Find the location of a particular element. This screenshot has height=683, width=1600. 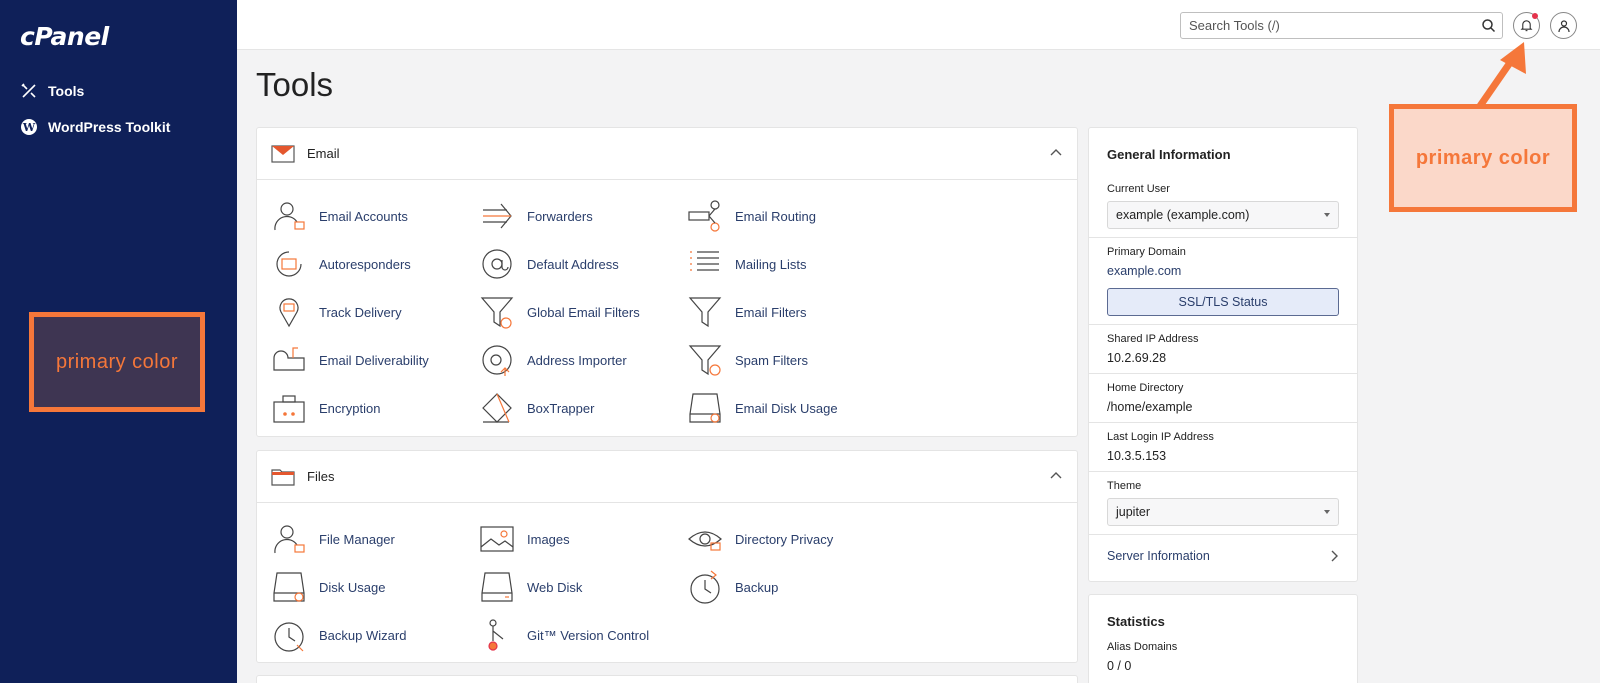

primary-domain-link: example.com is located at coordinates (1223, 271).